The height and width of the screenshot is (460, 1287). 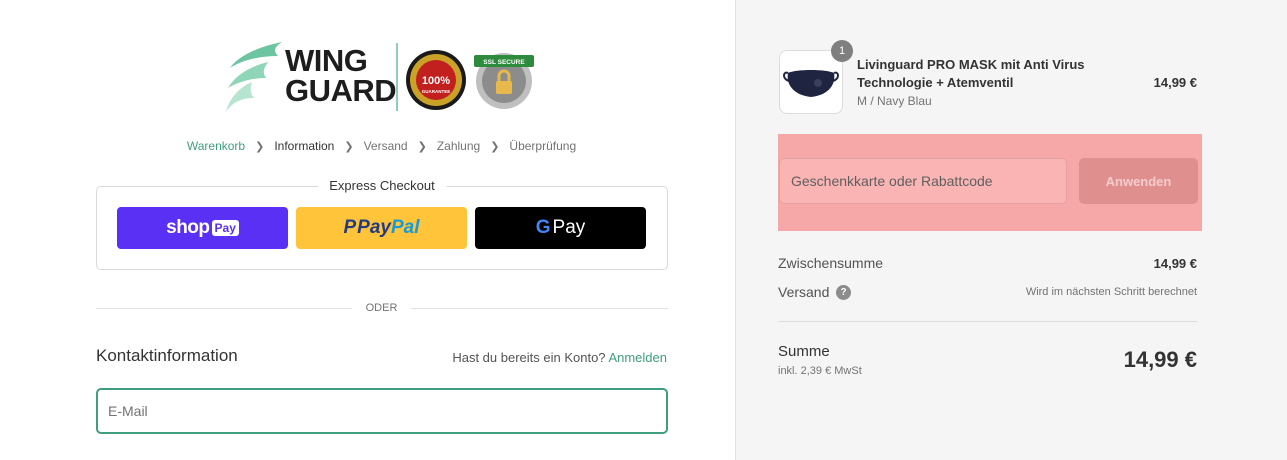 What do you see at coordinates (820, 371) in the screenshot?
I see `tax-note: inkl. 2,39 € MwSt` at bounding box center [820, 371].